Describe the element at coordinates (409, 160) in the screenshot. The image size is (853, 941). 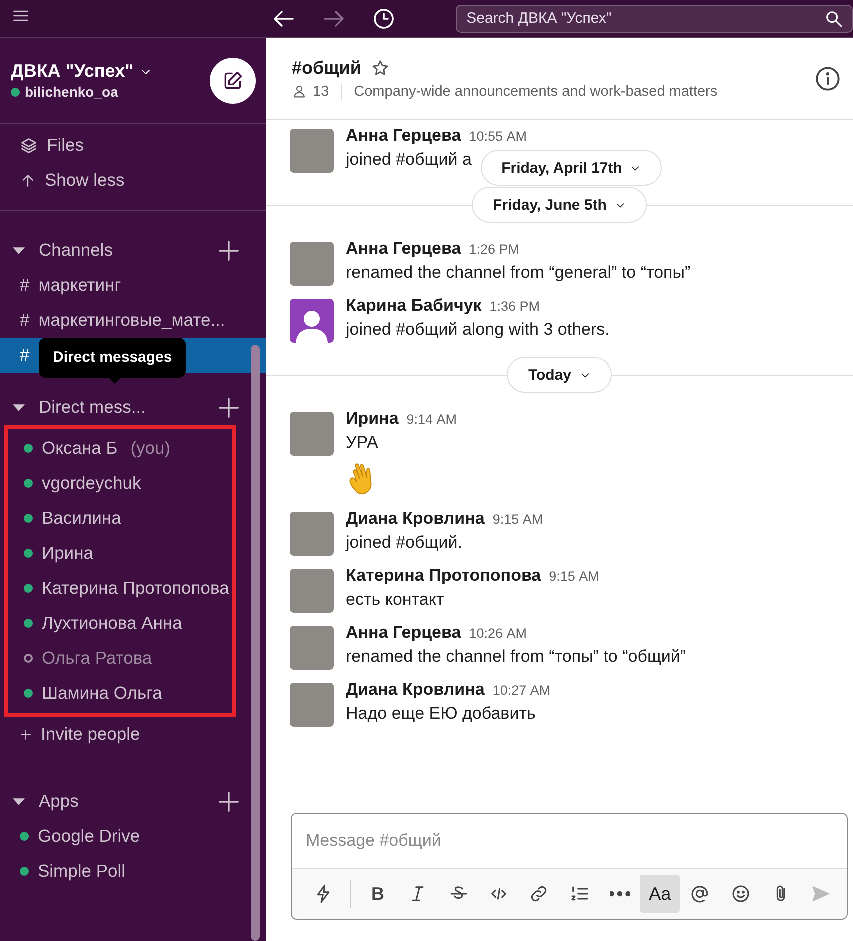
I see `message-text: joined #общий a` at that location.